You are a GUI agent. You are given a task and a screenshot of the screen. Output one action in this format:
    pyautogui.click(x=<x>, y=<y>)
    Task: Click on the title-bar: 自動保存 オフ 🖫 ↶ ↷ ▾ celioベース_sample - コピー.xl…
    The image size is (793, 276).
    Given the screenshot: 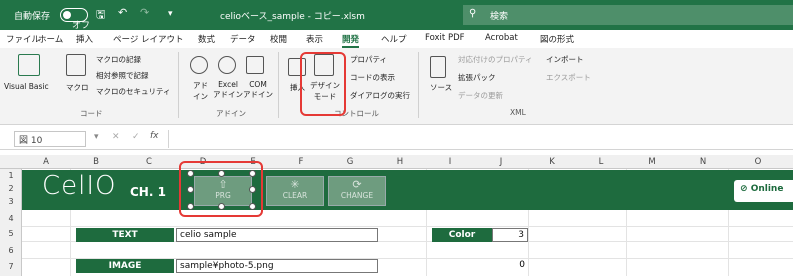 What is the action you would take?
    pyautogui.click(x=396, y=15)
    